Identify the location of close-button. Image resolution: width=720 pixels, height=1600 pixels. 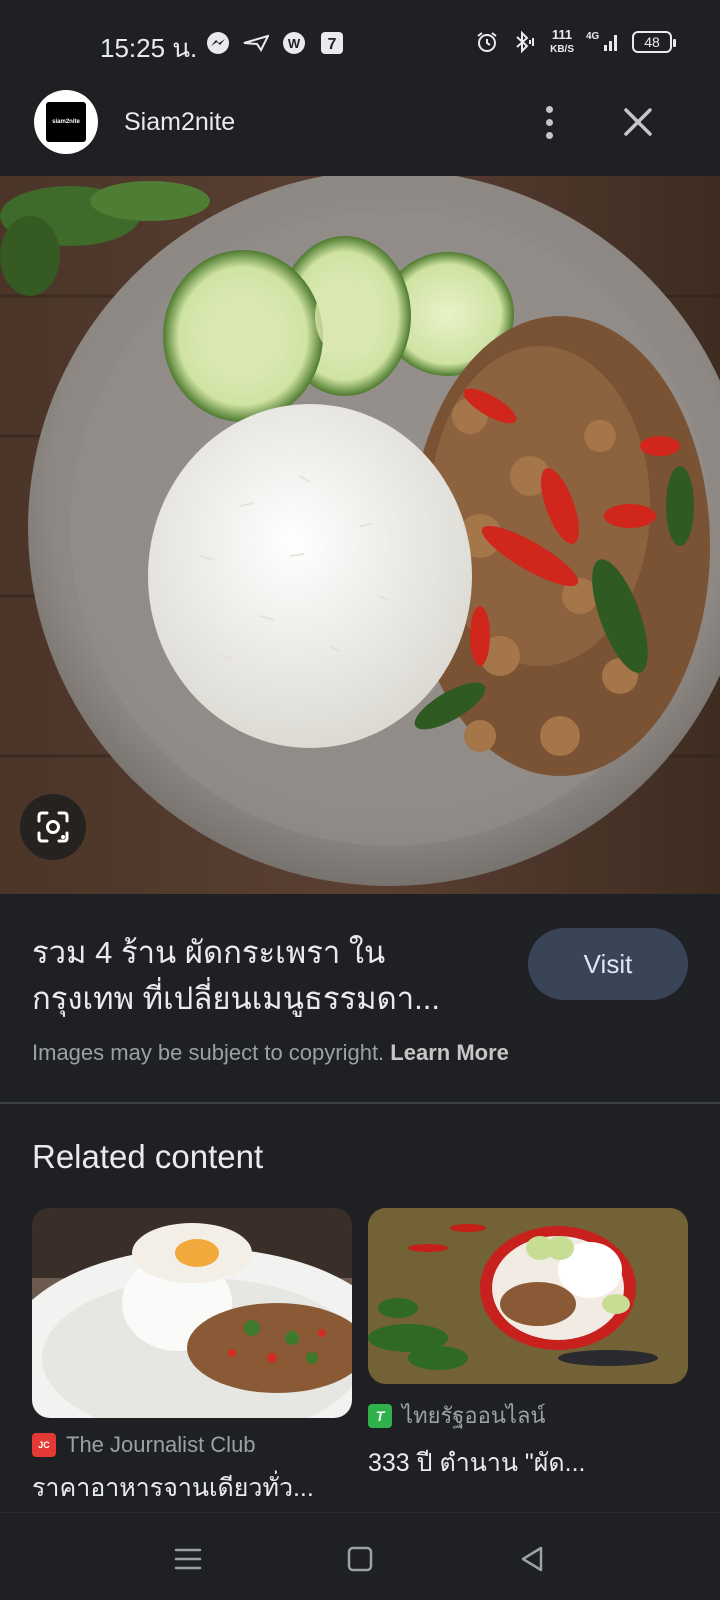
(638, 122).